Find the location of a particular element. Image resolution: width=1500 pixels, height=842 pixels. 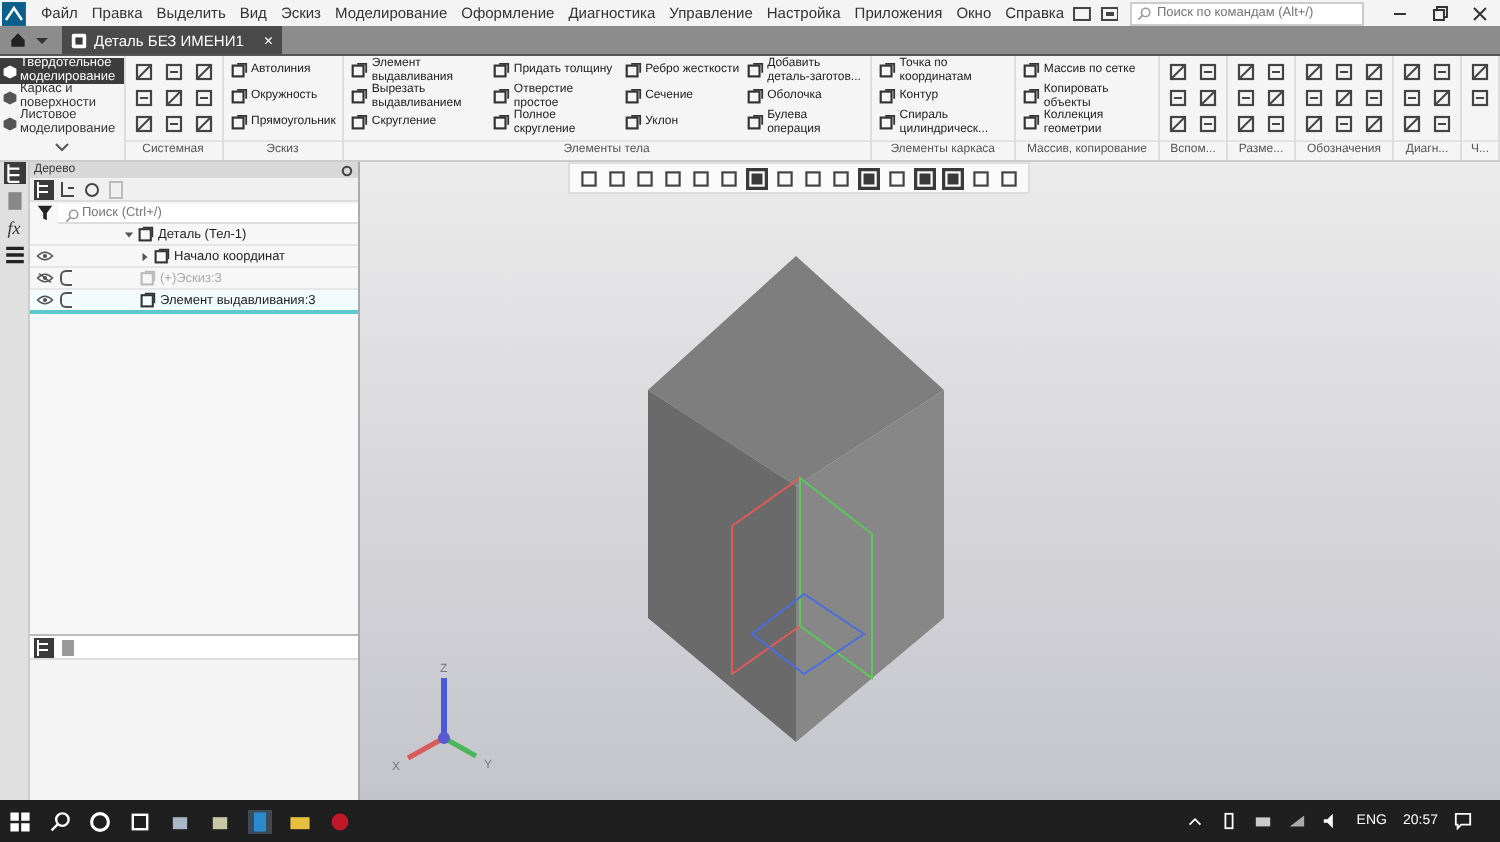

close-icon is located at coordinates (1480, 13).